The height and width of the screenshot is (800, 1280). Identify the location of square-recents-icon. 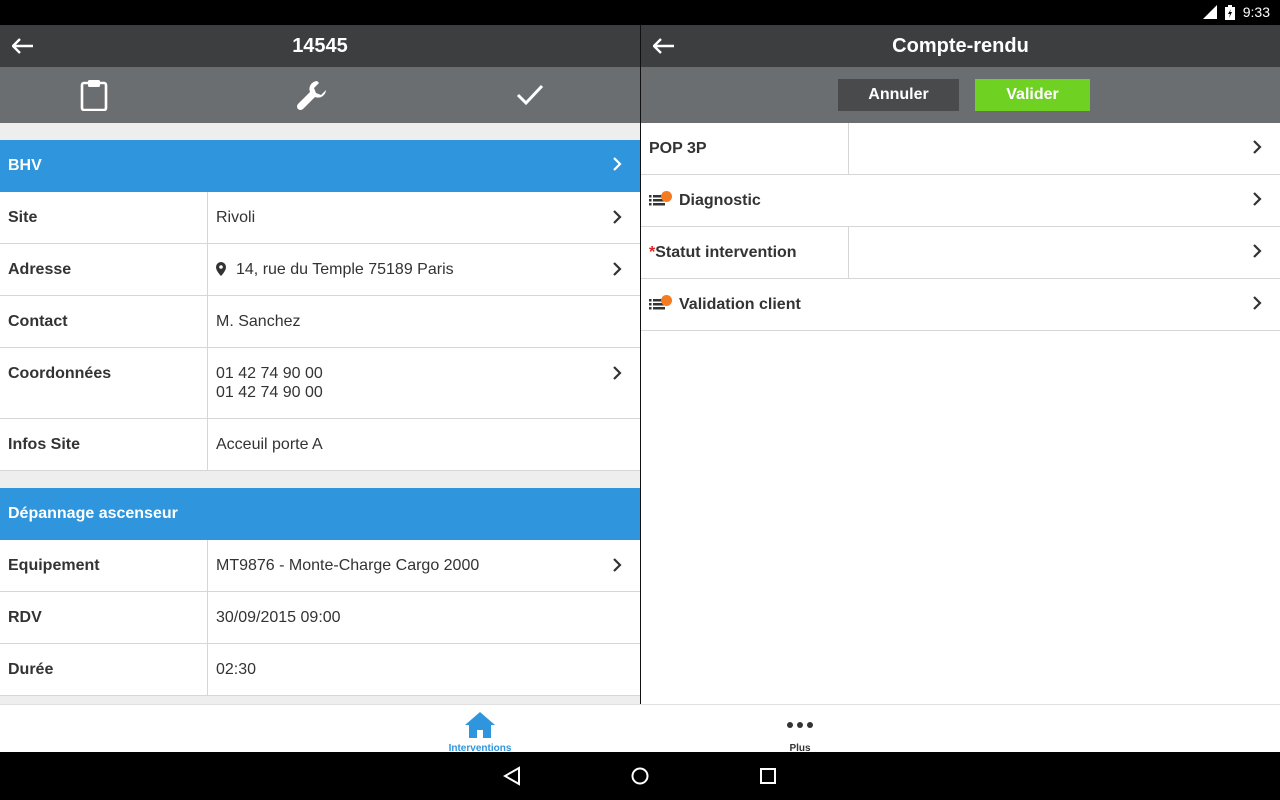
(768, 776).